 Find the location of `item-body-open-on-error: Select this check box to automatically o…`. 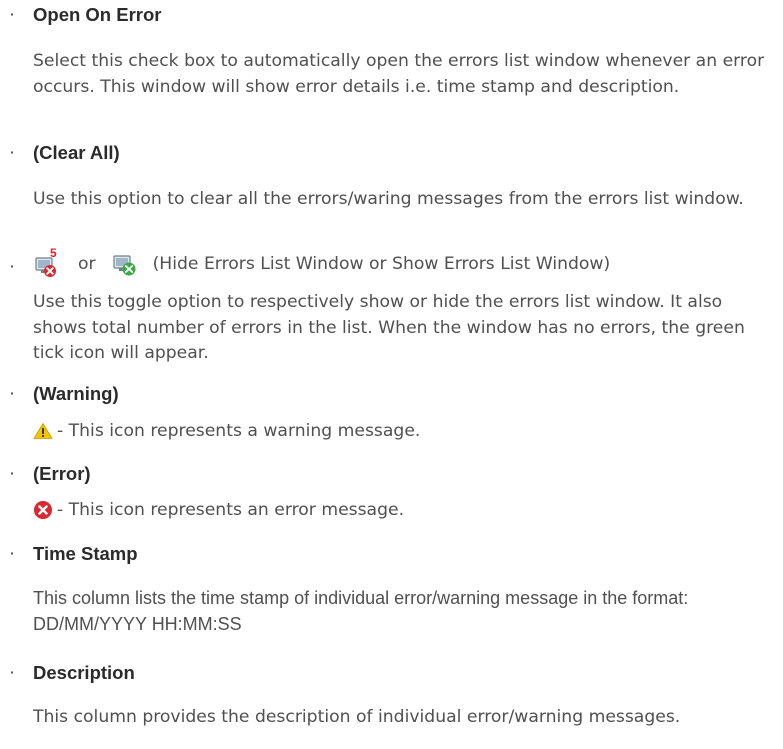

item-body-open-on-error: Select this check box to automatically o… is located at coordinates (399, 74).